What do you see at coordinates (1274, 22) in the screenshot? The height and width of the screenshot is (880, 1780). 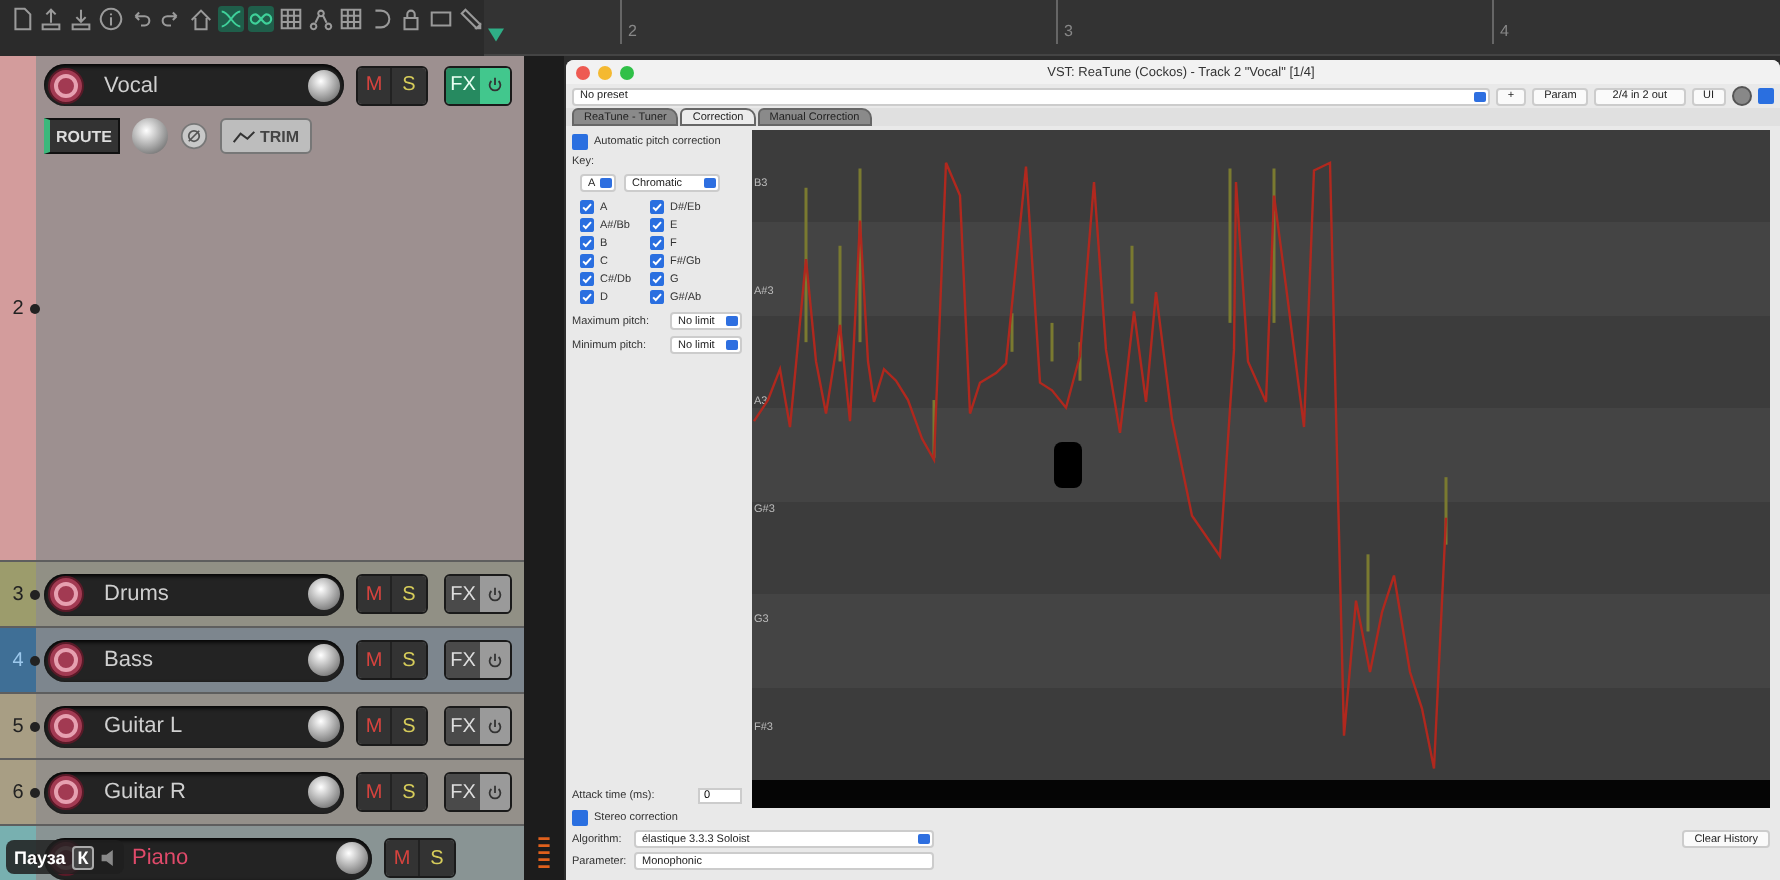 I see `ruler-mark: 3` at bounding box center [1274, 22].